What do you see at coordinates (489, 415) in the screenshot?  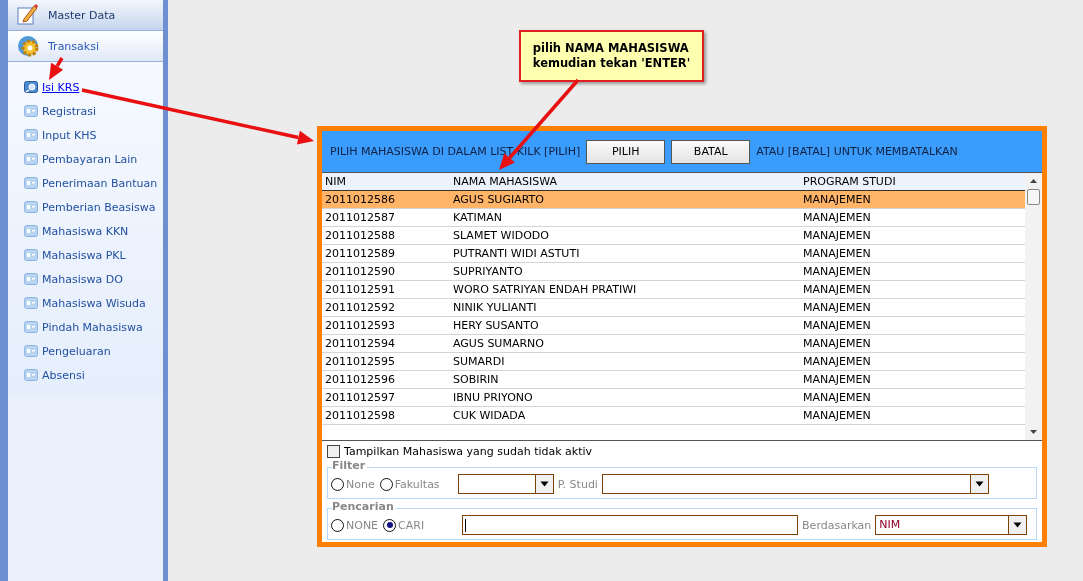 I see `table-cell-text: CUK WIDADA` at bounding box center [489, 415].